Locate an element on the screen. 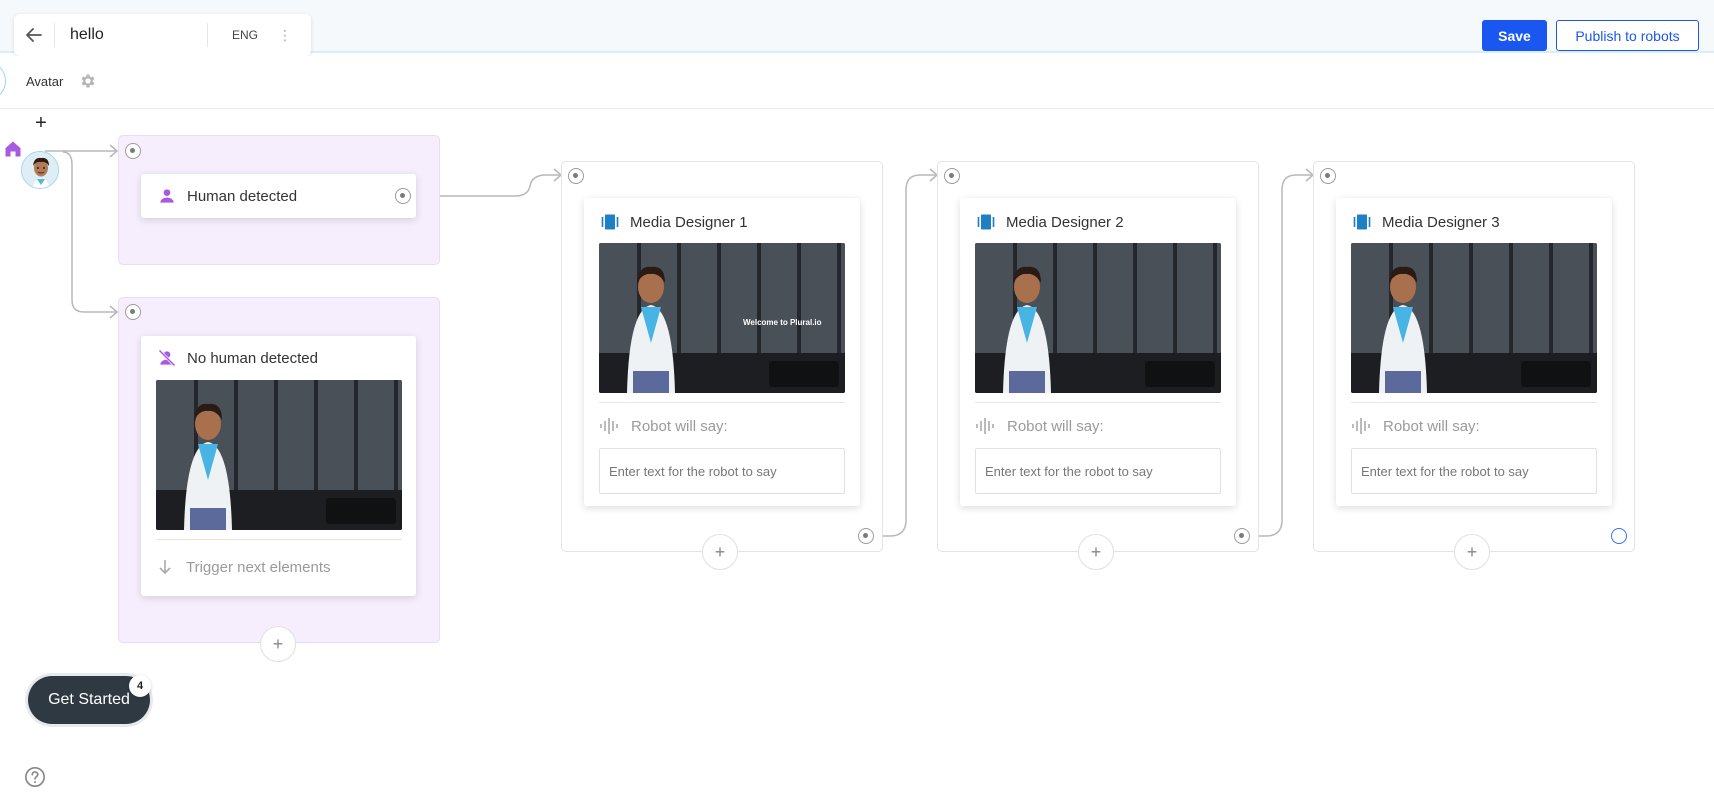 Image resolution: width=1714 pixels, height=809 pixels. avatar-scene-image: Welcome to Plural.io is located at coordinates (722, 318).